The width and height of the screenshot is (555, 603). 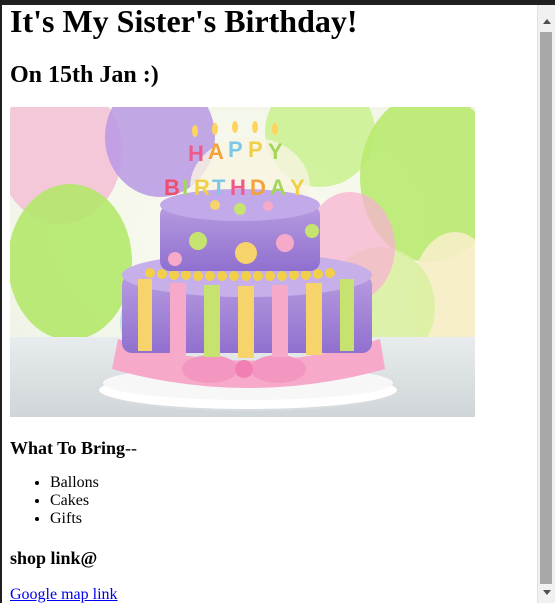 What do you see at coordinates (546, 21) in the screenshot?
I see `scroll-up-icon` at bounding box center [546, 21].